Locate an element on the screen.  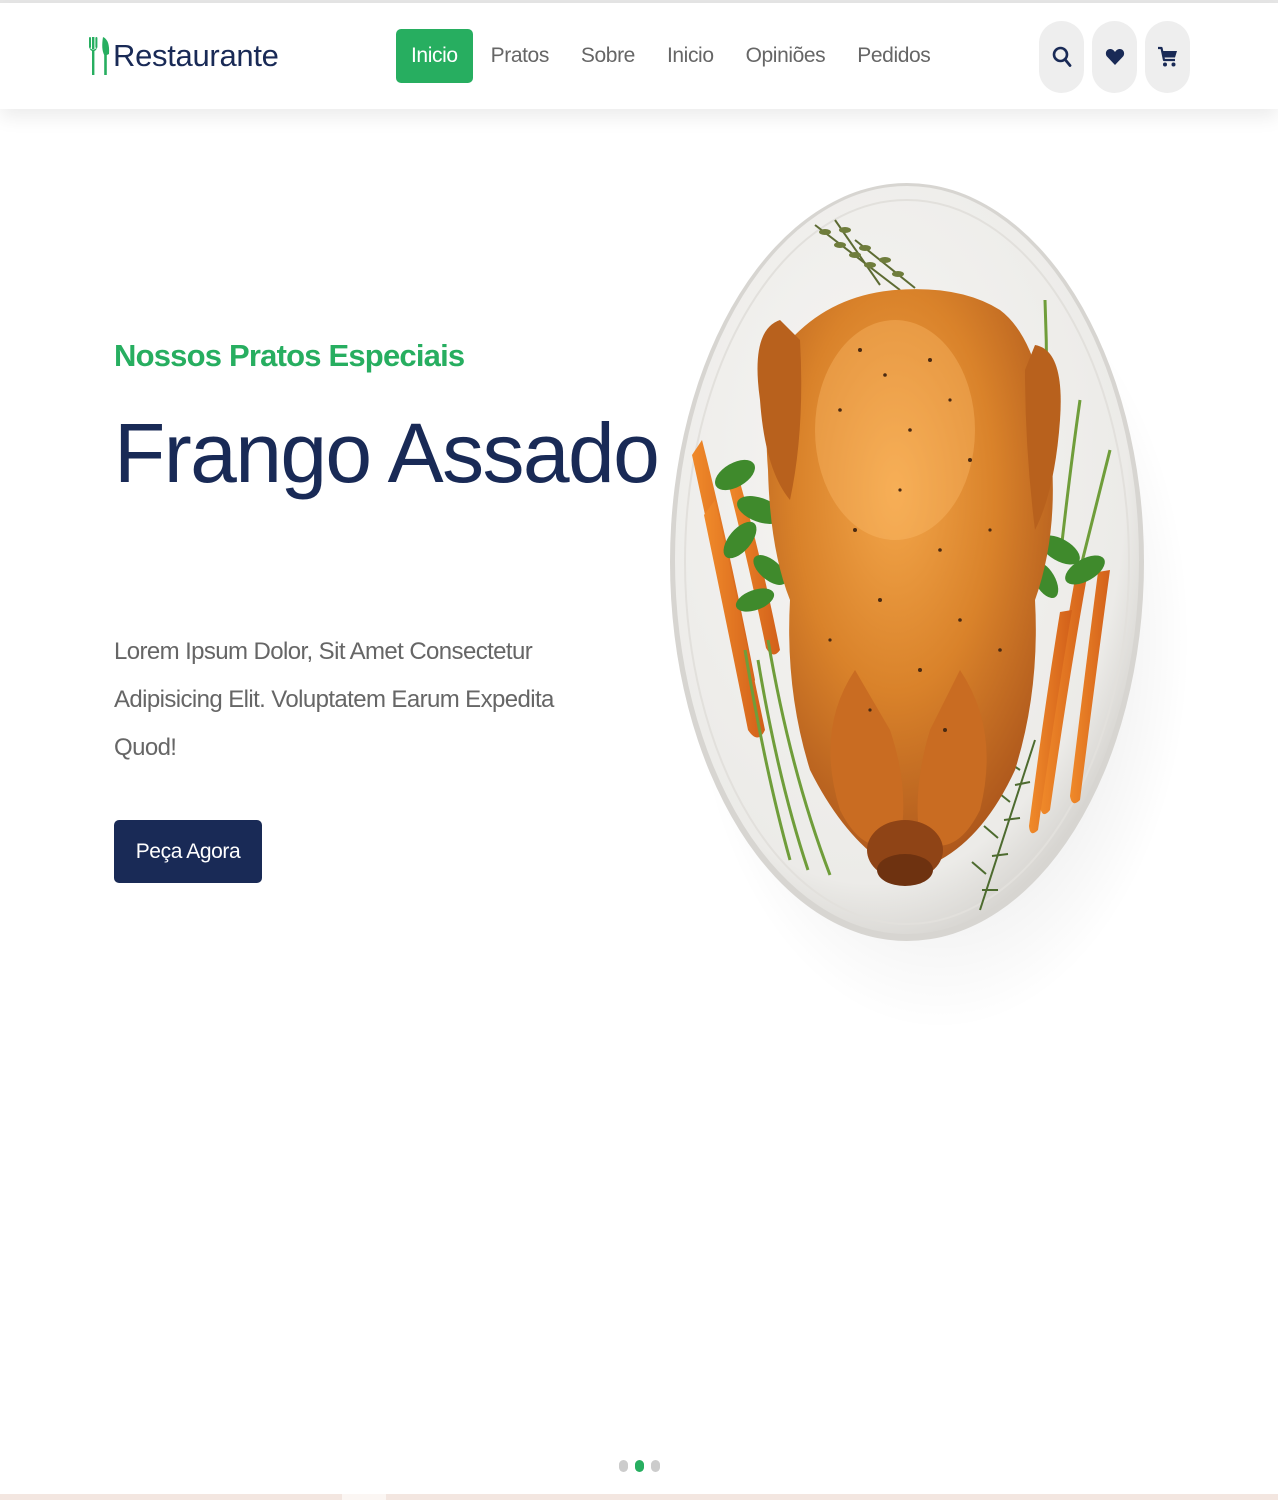
order-now-button: Peça Agora is located at coordinates (188, 851).